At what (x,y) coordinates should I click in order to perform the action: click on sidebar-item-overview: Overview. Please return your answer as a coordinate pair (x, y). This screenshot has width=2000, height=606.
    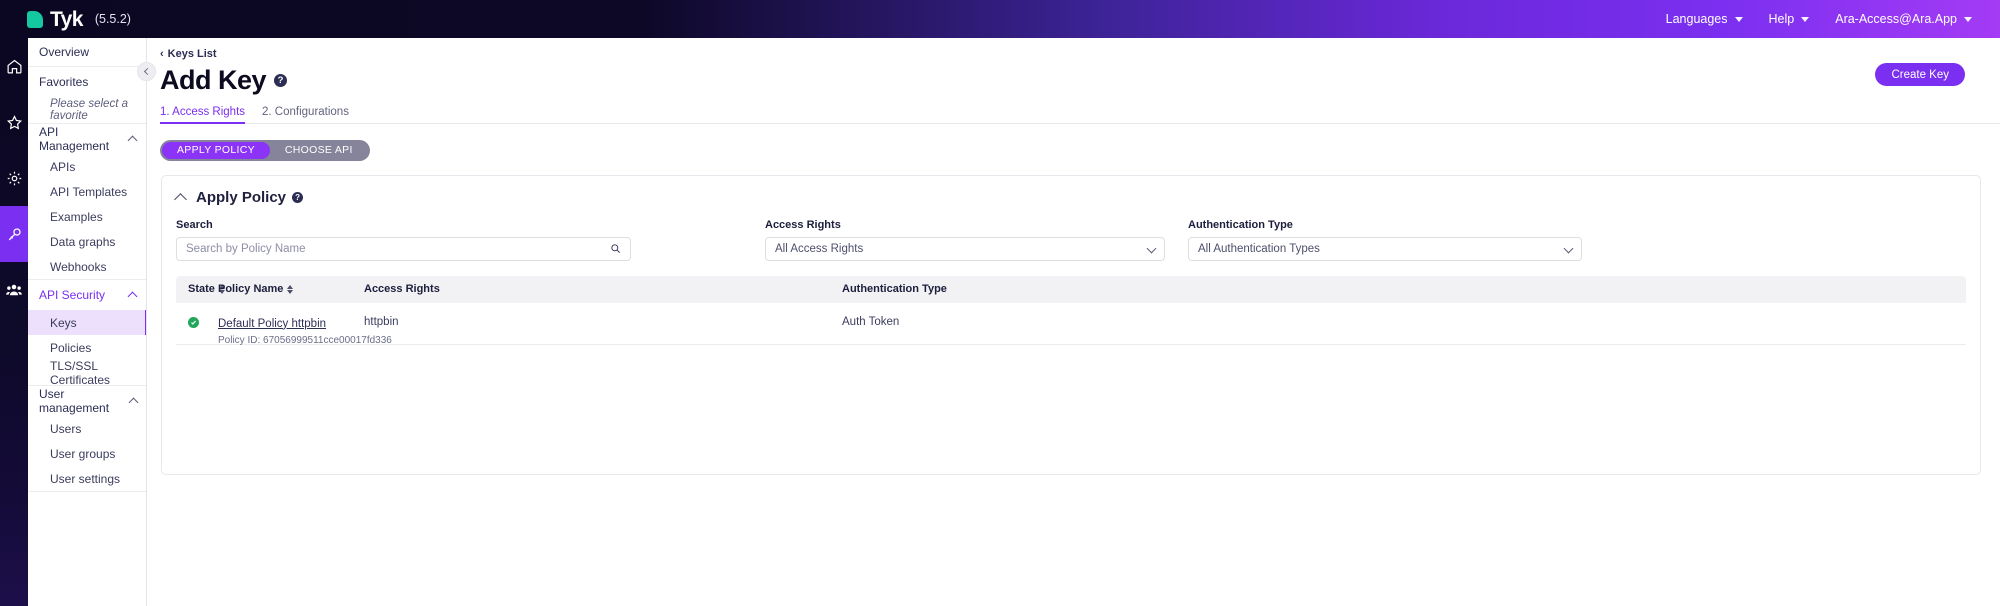
    Looking at the image, I should click on (87, 52).